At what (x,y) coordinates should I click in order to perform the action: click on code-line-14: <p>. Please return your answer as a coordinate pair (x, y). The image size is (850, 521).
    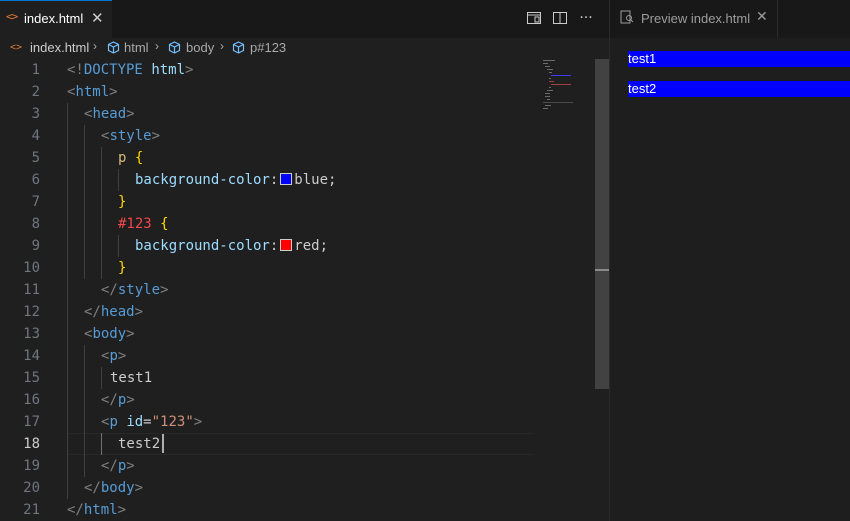
    Looking at the image, I should click on (114, 356).